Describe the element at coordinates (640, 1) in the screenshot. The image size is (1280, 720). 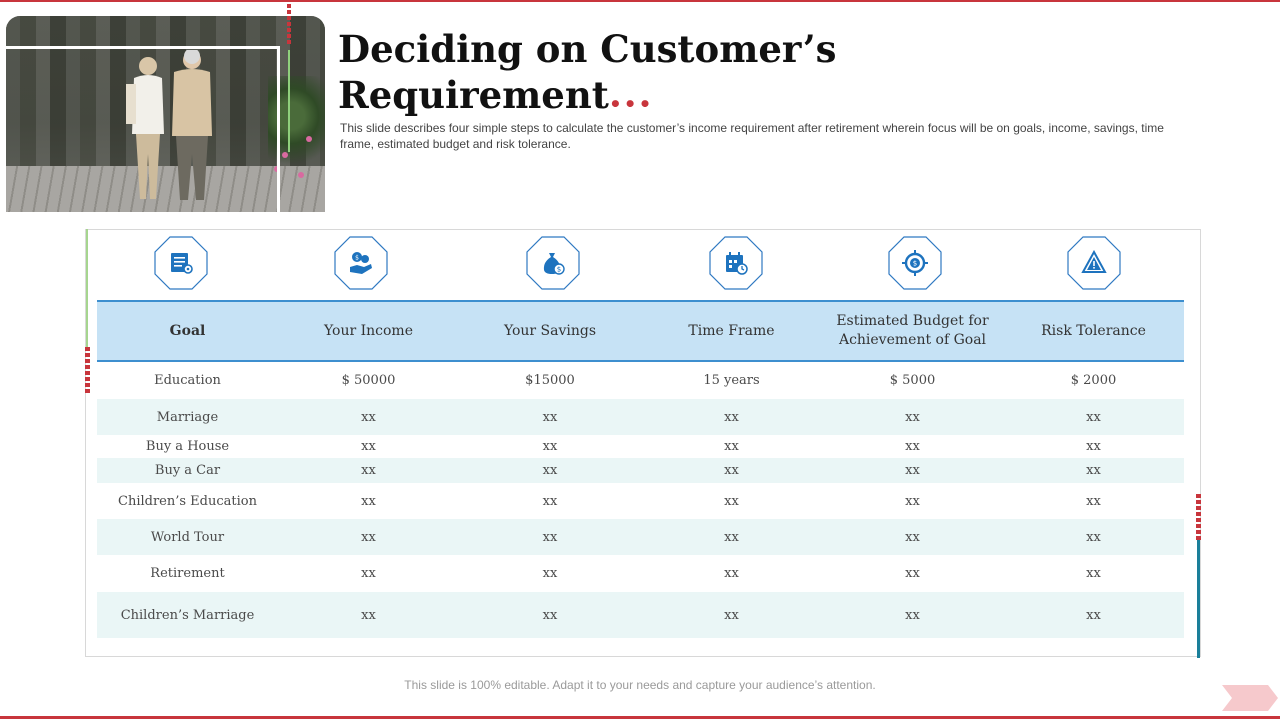
I see `top-accent-rule` at that location.